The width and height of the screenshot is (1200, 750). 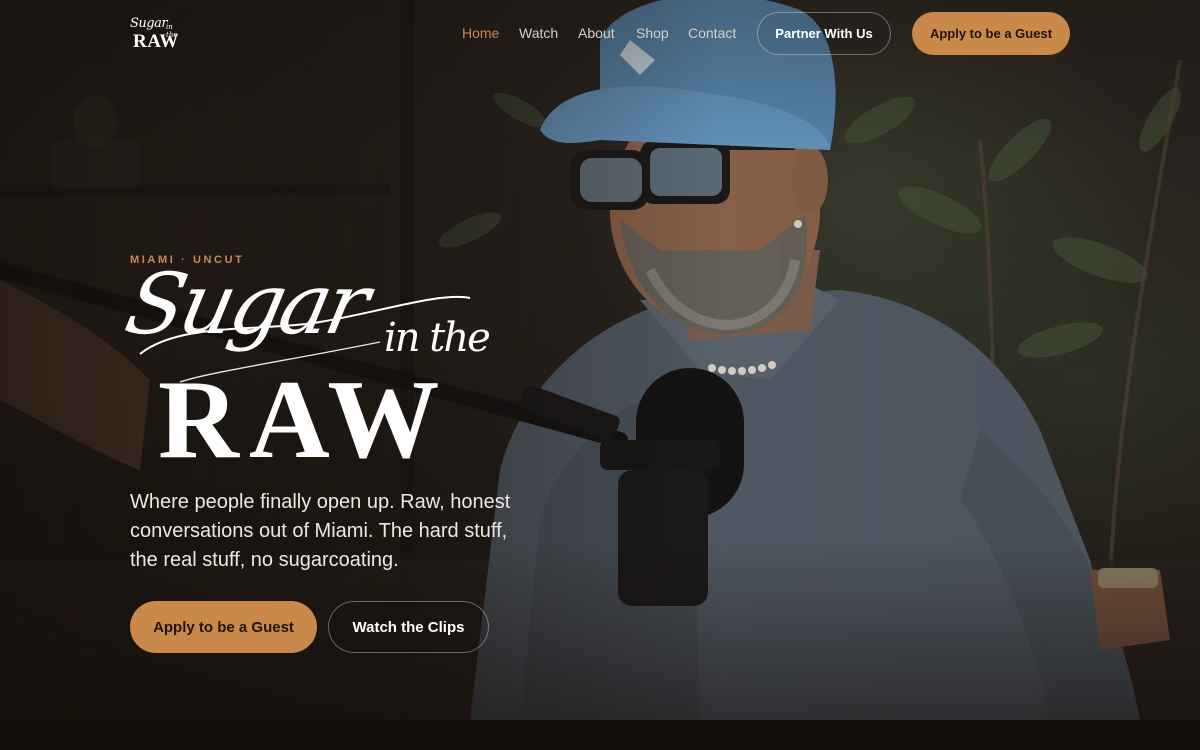 What do you see at coordinates (408, 627) in the screenshot?
I see `watch-clips-button: Watch the Clips` at bounding box center [408, 627].